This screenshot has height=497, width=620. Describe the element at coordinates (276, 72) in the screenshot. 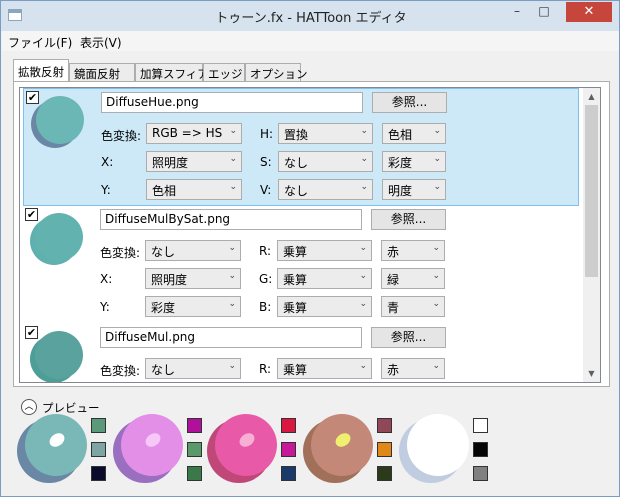

I see `tab-options: オプション` at that location.